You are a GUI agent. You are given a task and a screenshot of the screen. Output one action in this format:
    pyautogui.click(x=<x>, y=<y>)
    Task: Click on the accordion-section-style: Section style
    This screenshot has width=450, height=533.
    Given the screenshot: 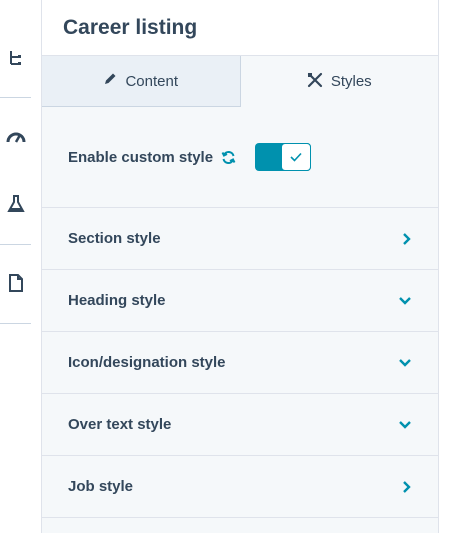 What is the action you would take?
    pyautogui.click(x=240, y=239)
    